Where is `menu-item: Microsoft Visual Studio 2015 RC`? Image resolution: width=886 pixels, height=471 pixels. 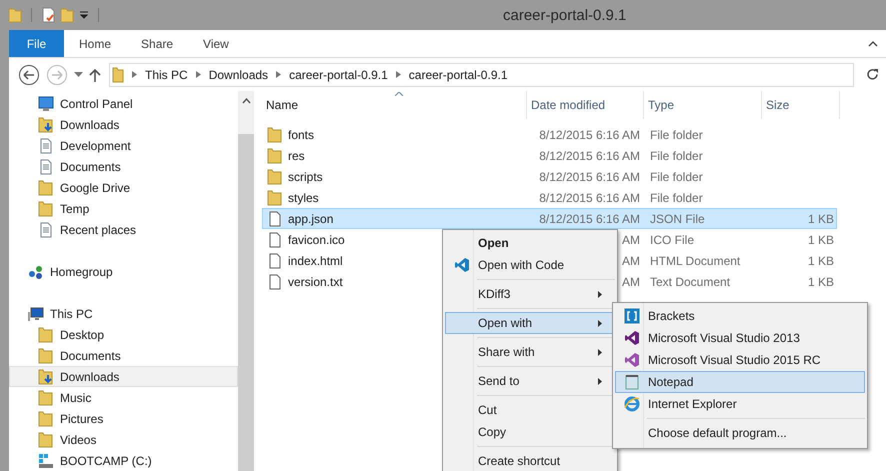 menu-item: Microsoft Visual Studio 2015 RC is located at coordinates (740, 360).